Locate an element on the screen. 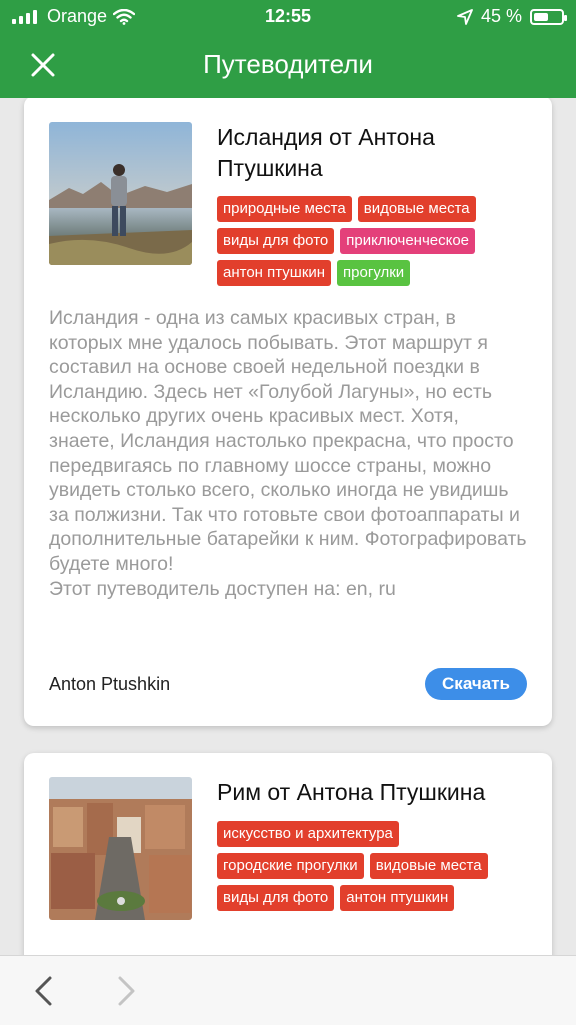 This screenshot has height=1025, width=576. page-title: Путеводители is located at coordinates (288, 64).